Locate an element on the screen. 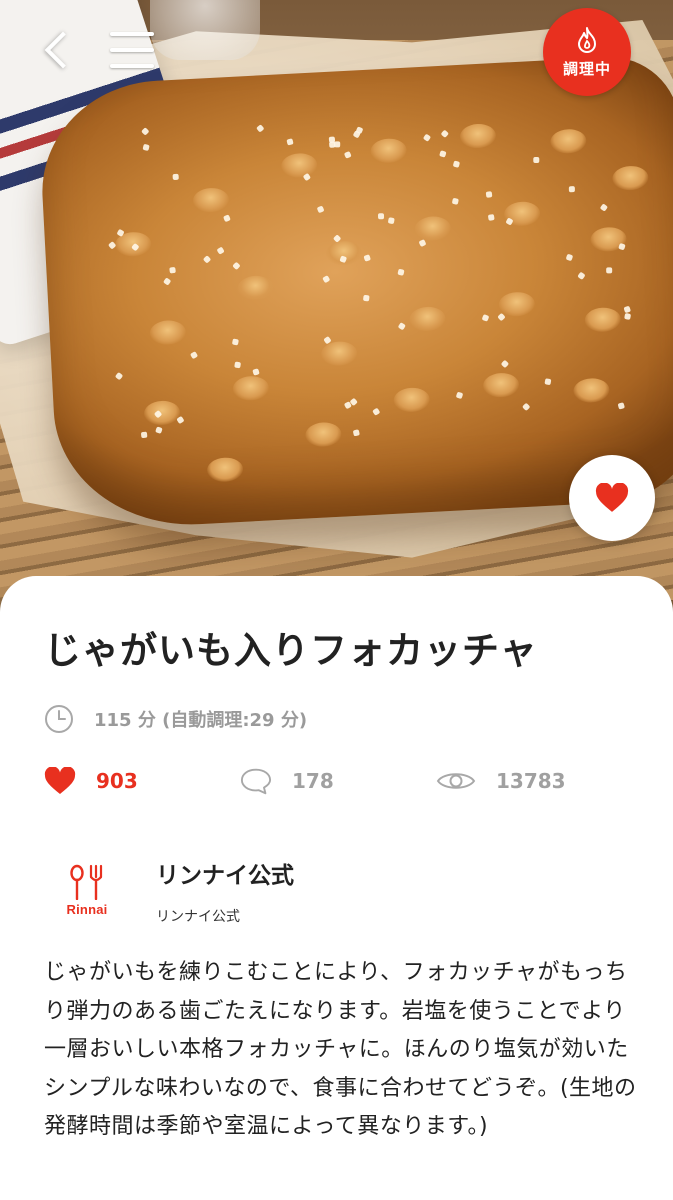 This screenshot has height=1200, width=673. cooking-status-button: 調理中 is located at coordinates (587, 52).